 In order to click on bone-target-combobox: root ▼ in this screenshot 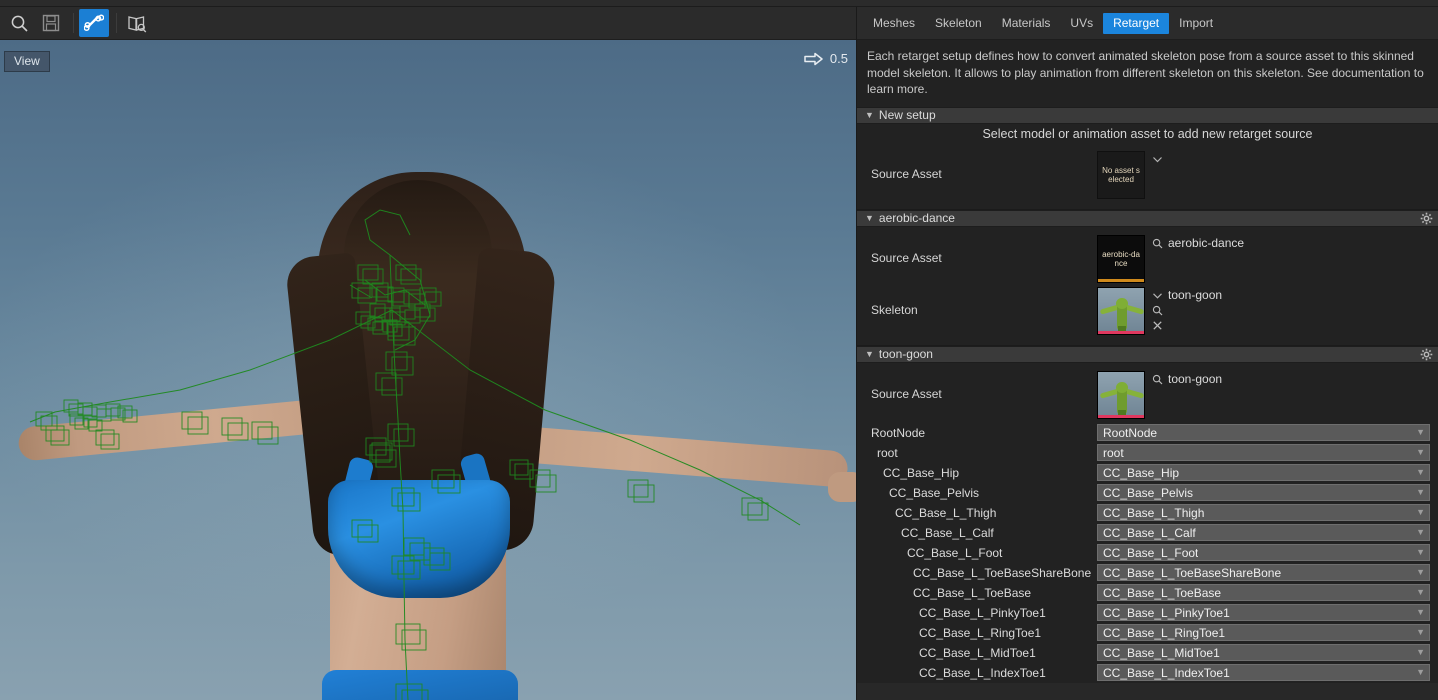, I will do `click(1263, 452)`.